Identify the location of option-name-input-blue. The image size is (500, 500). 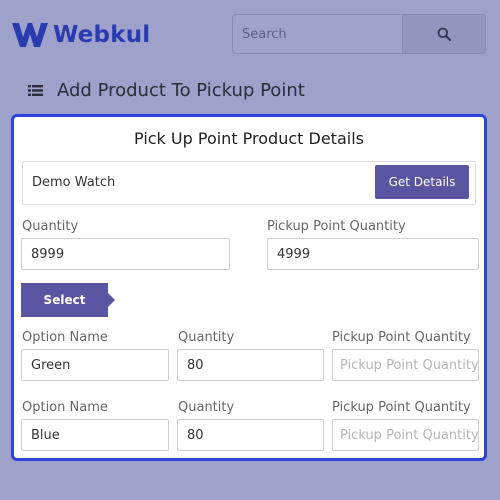
(95, 435).